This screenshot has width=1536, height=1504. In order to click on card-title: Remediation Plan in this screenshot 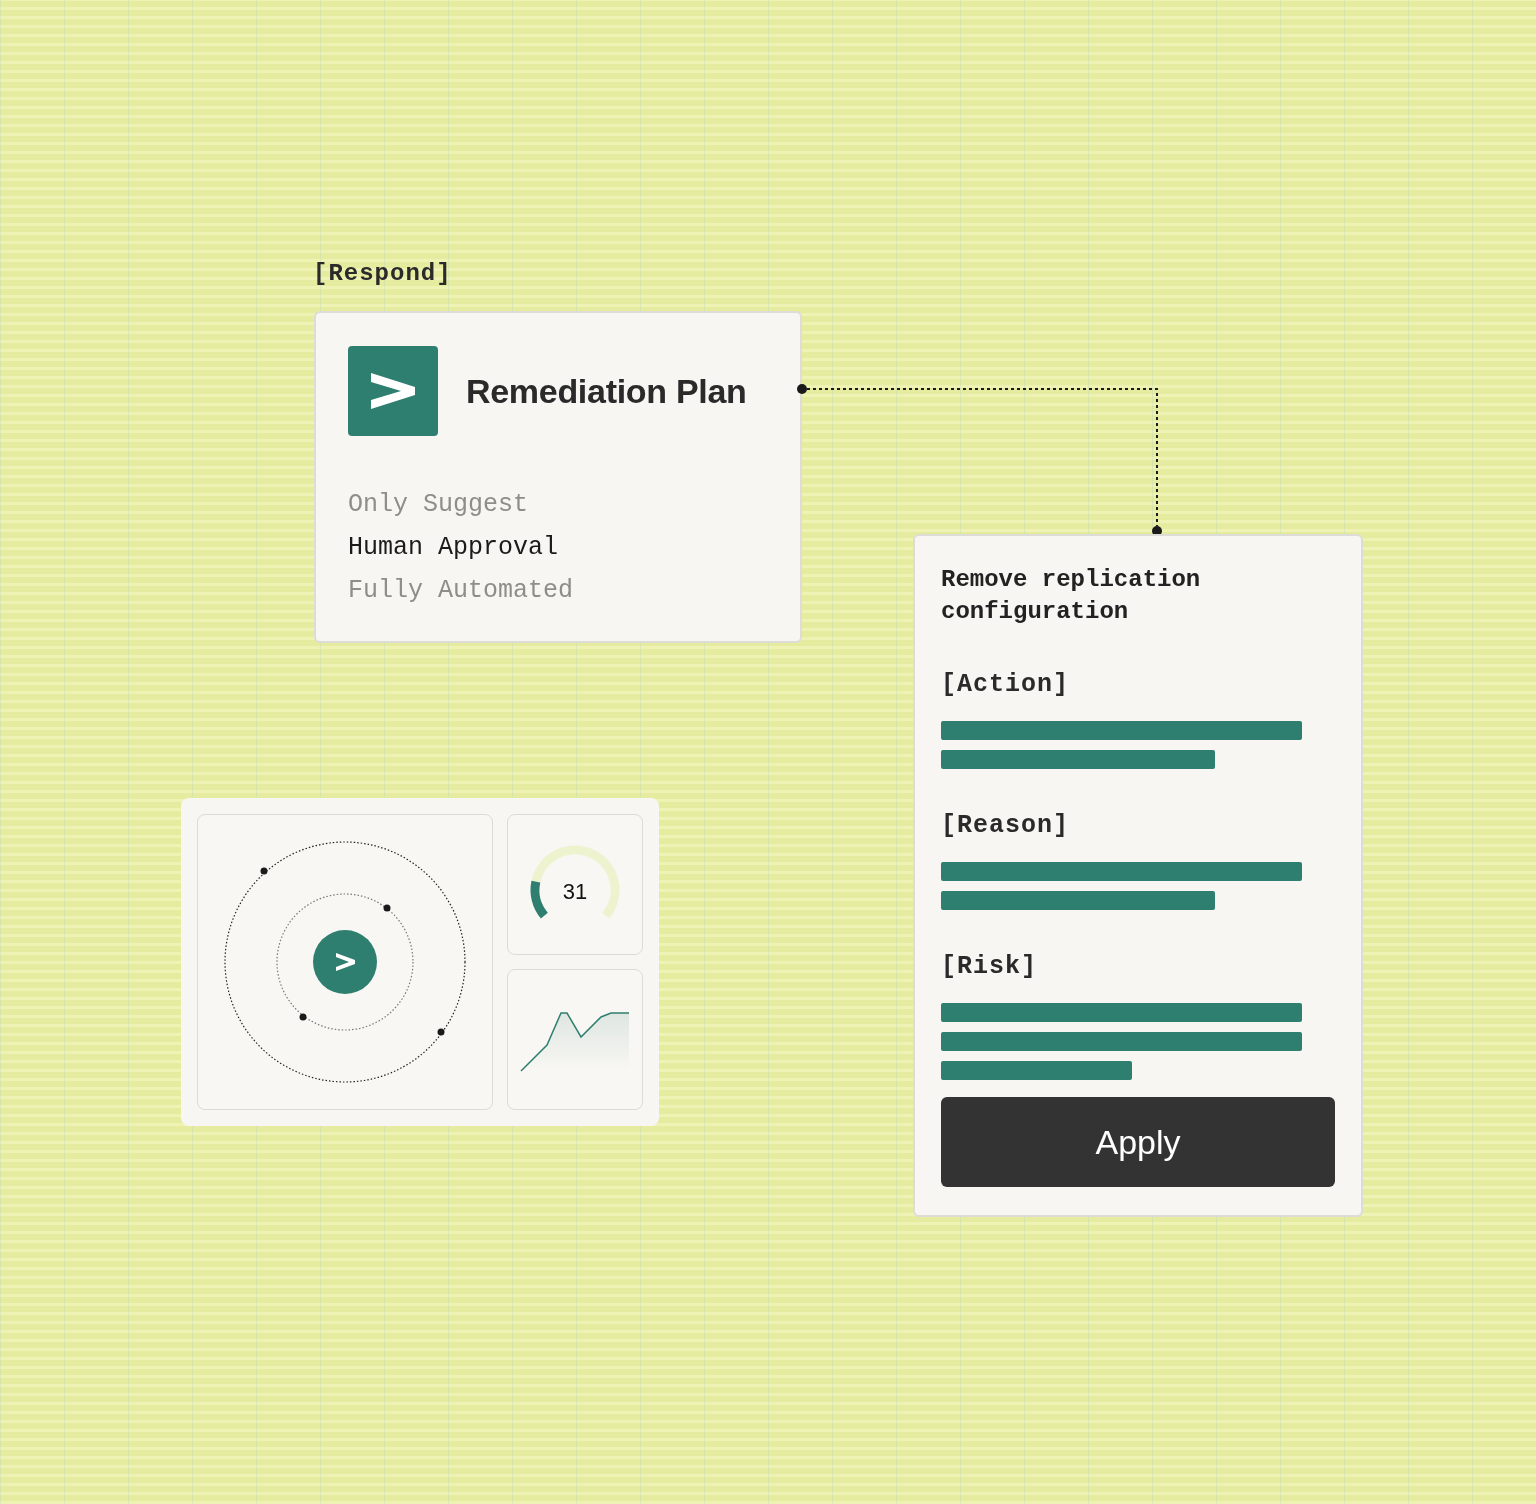, I will do `click(606, 391)`.